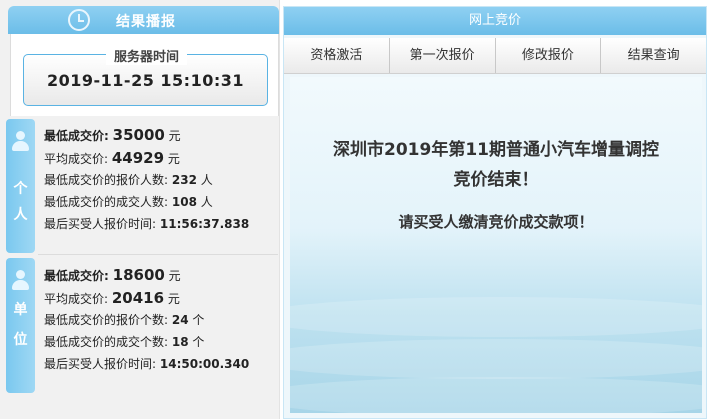 Image resolution: width=711 pixels, height=419 pixels. Describe the element at coordinates (76, 159) in the screenshot. I see `individual-avg-price-label: 平均成交价:` at that location.